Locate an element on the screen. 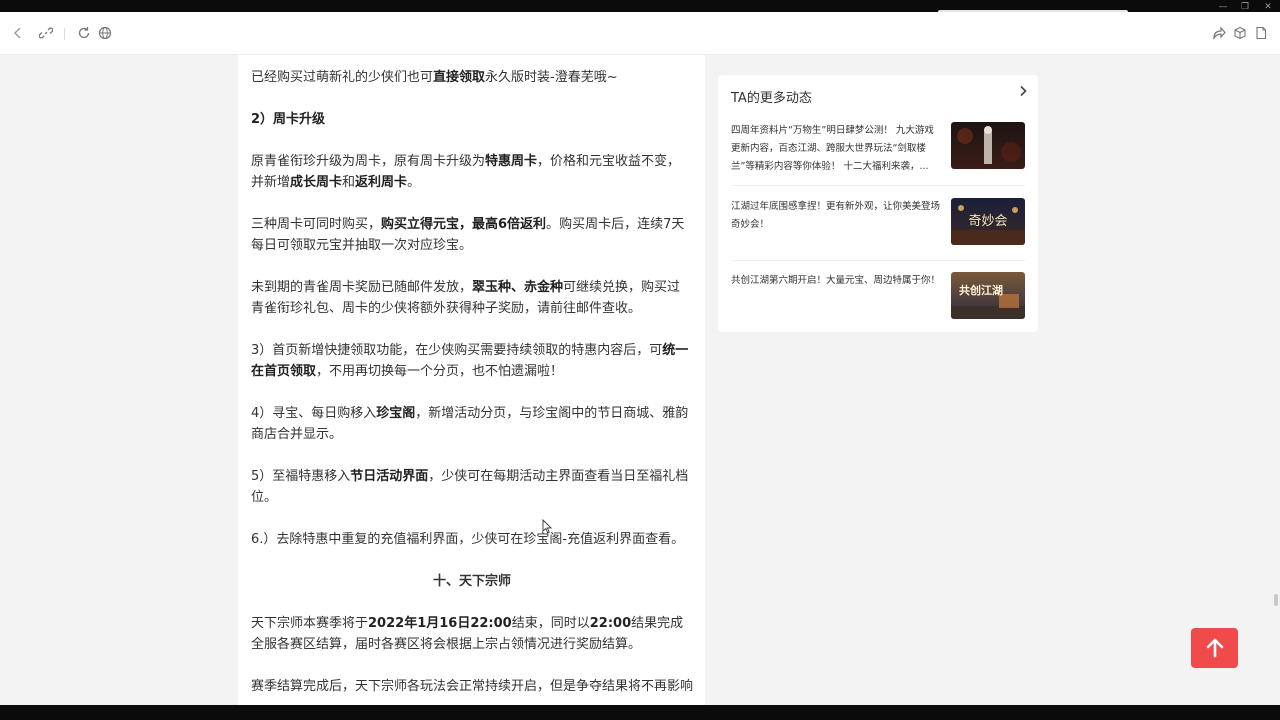  feed-item: 江湖过年底围感拿捏！更有新外观，让你美美登场奇妙会！ 奇妙会 is located at coordinates (878, 223).